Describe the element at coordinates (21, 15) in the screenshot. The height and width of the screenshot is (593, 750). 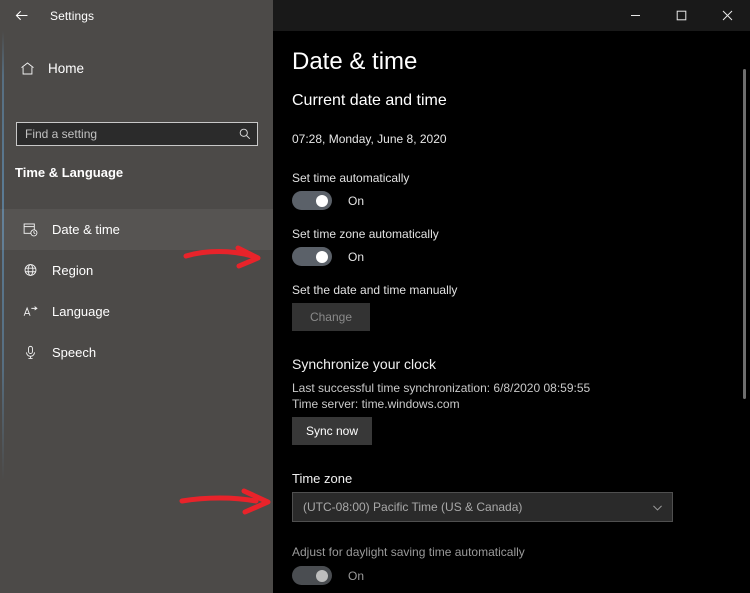
I see `back-arrow-icon` at that location.